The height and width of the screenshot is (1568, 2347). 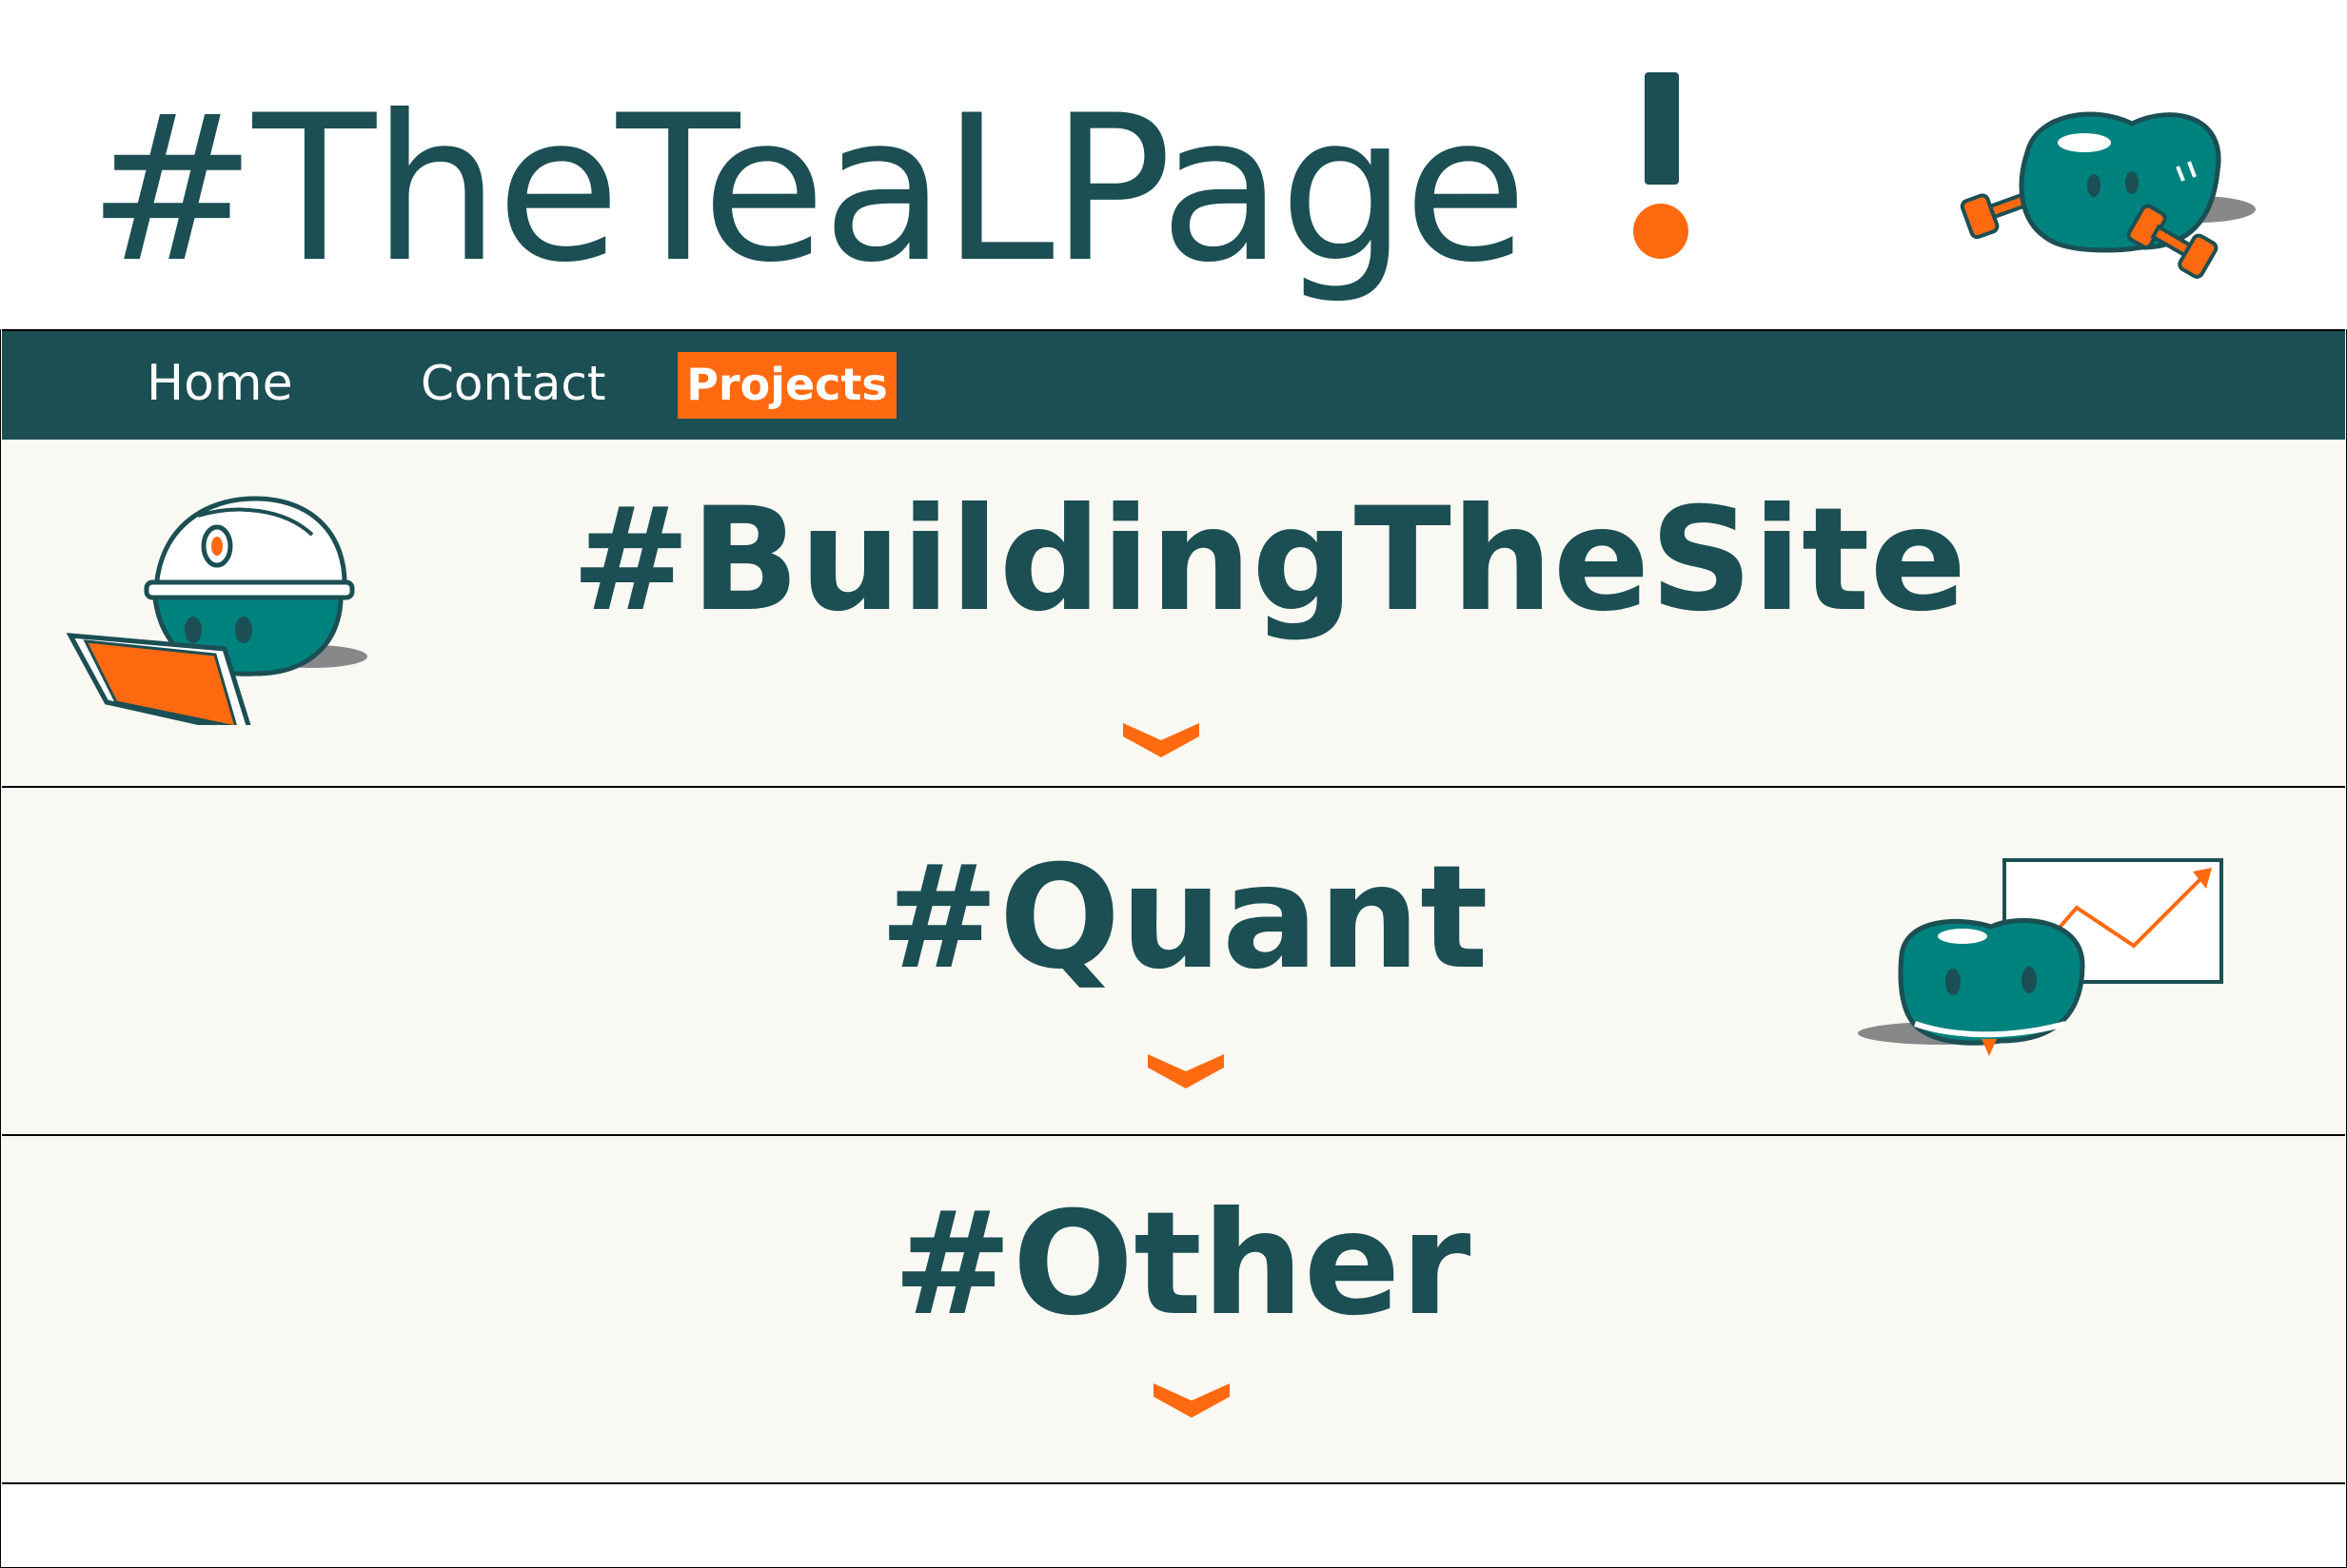 I want to click on chart-mascot-icon, so click(x=2040, y=957).